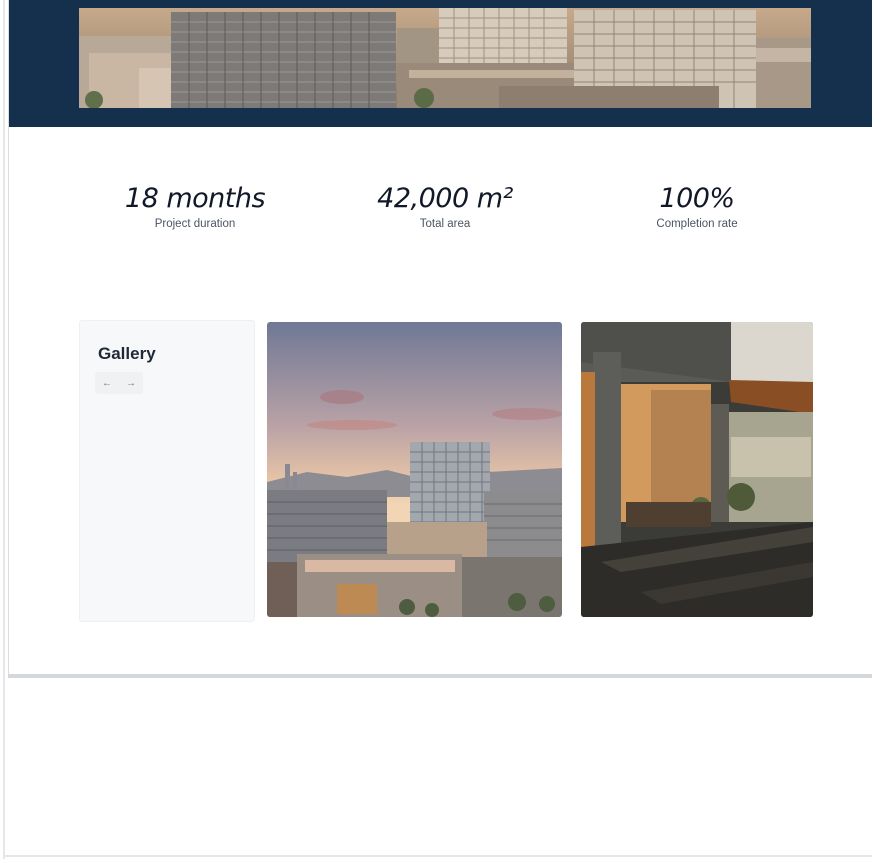 The height and width of the screenshot is (859, 872). What do you see at coordinates (167, 471) in the screenshot?
I see `gallery-panel: Gallery ← →` at bounding box center [167, 471].